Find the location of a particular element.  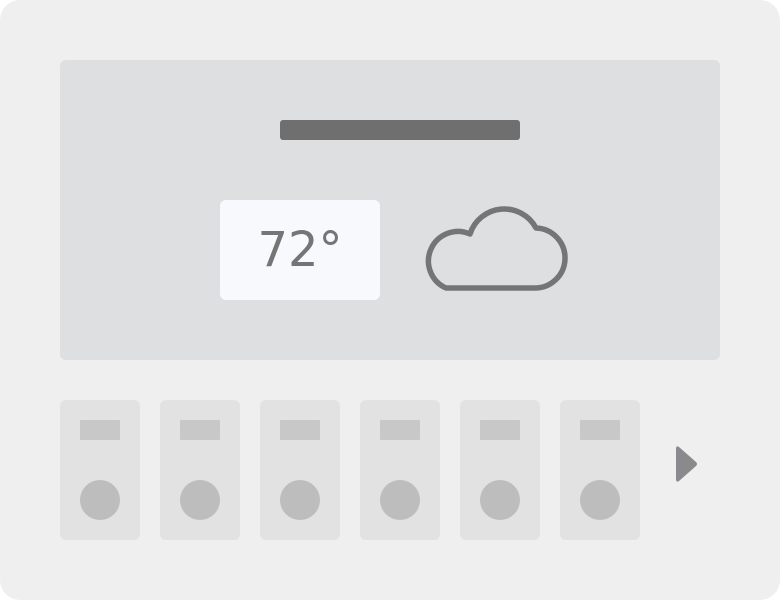

temperature-value: 72° is located at coordinates (300, 250).